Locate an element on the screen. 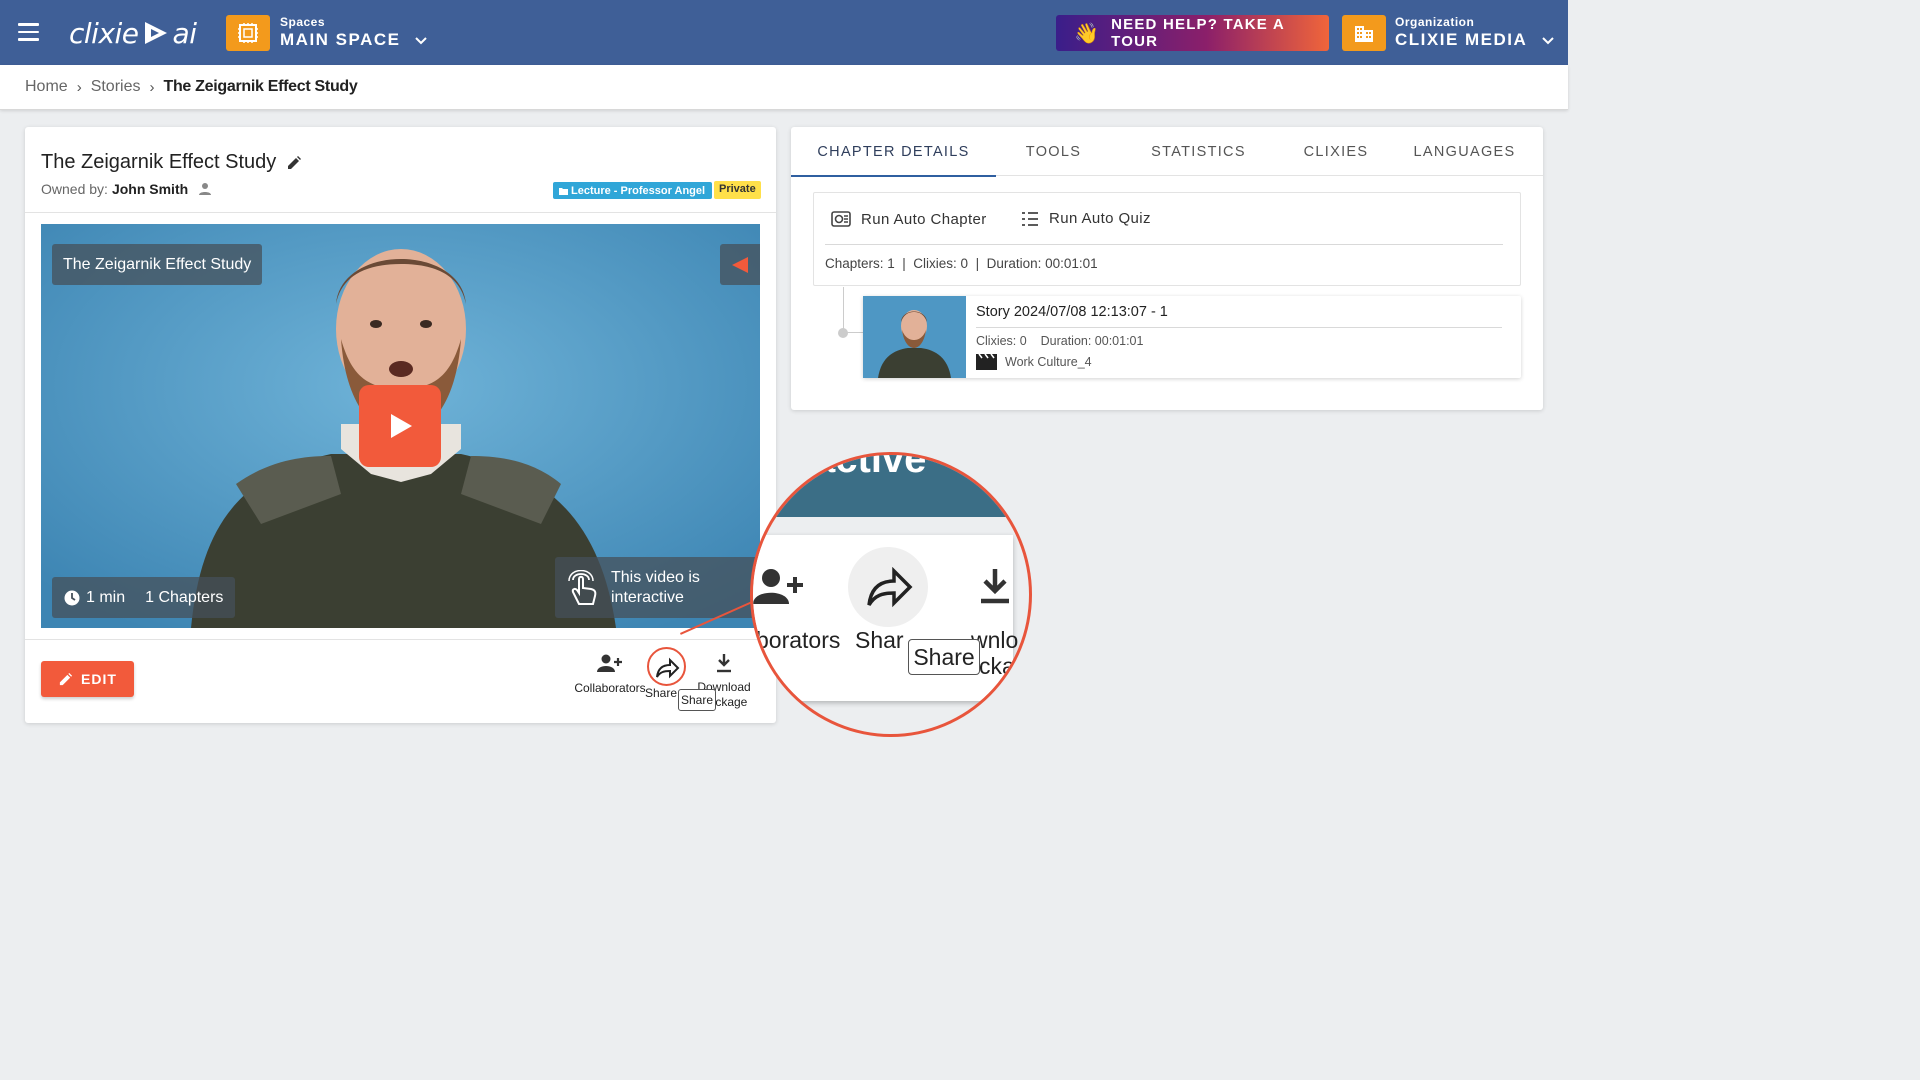 The image size is (1920, 1080). owned-by-label: Owned by: is located at coordinates (74, 189).